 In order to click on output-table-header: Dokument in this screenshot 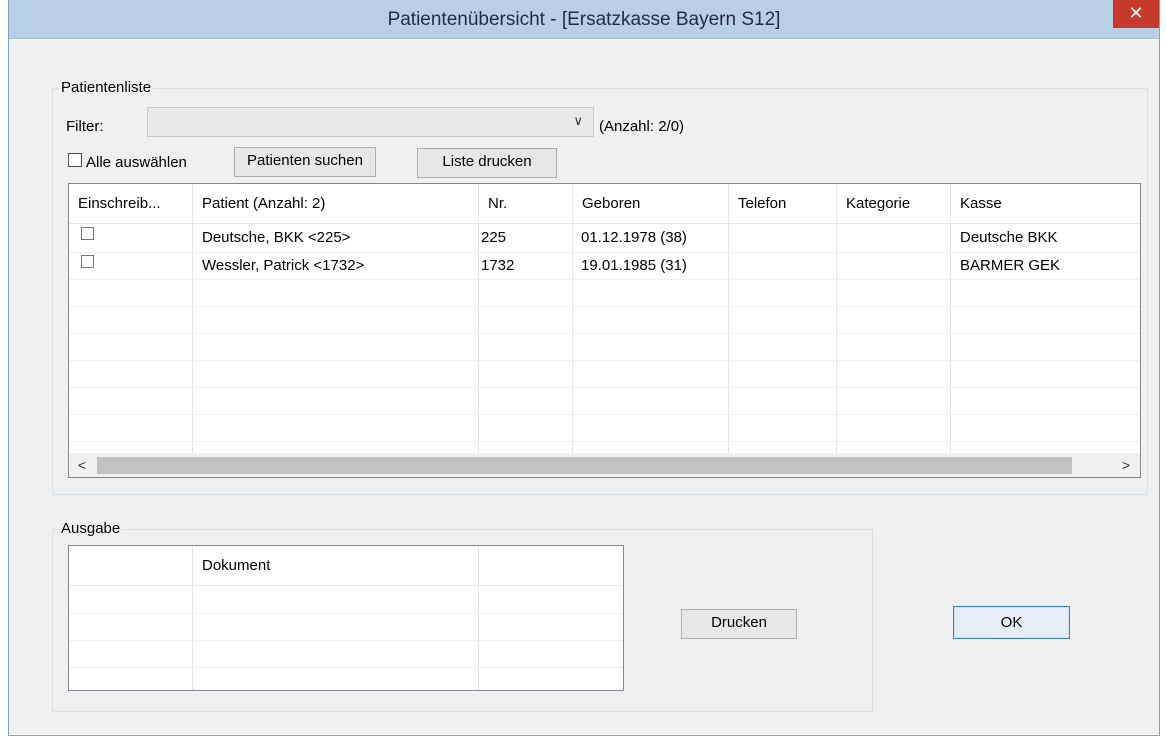, I will do `click(346, 566)`.